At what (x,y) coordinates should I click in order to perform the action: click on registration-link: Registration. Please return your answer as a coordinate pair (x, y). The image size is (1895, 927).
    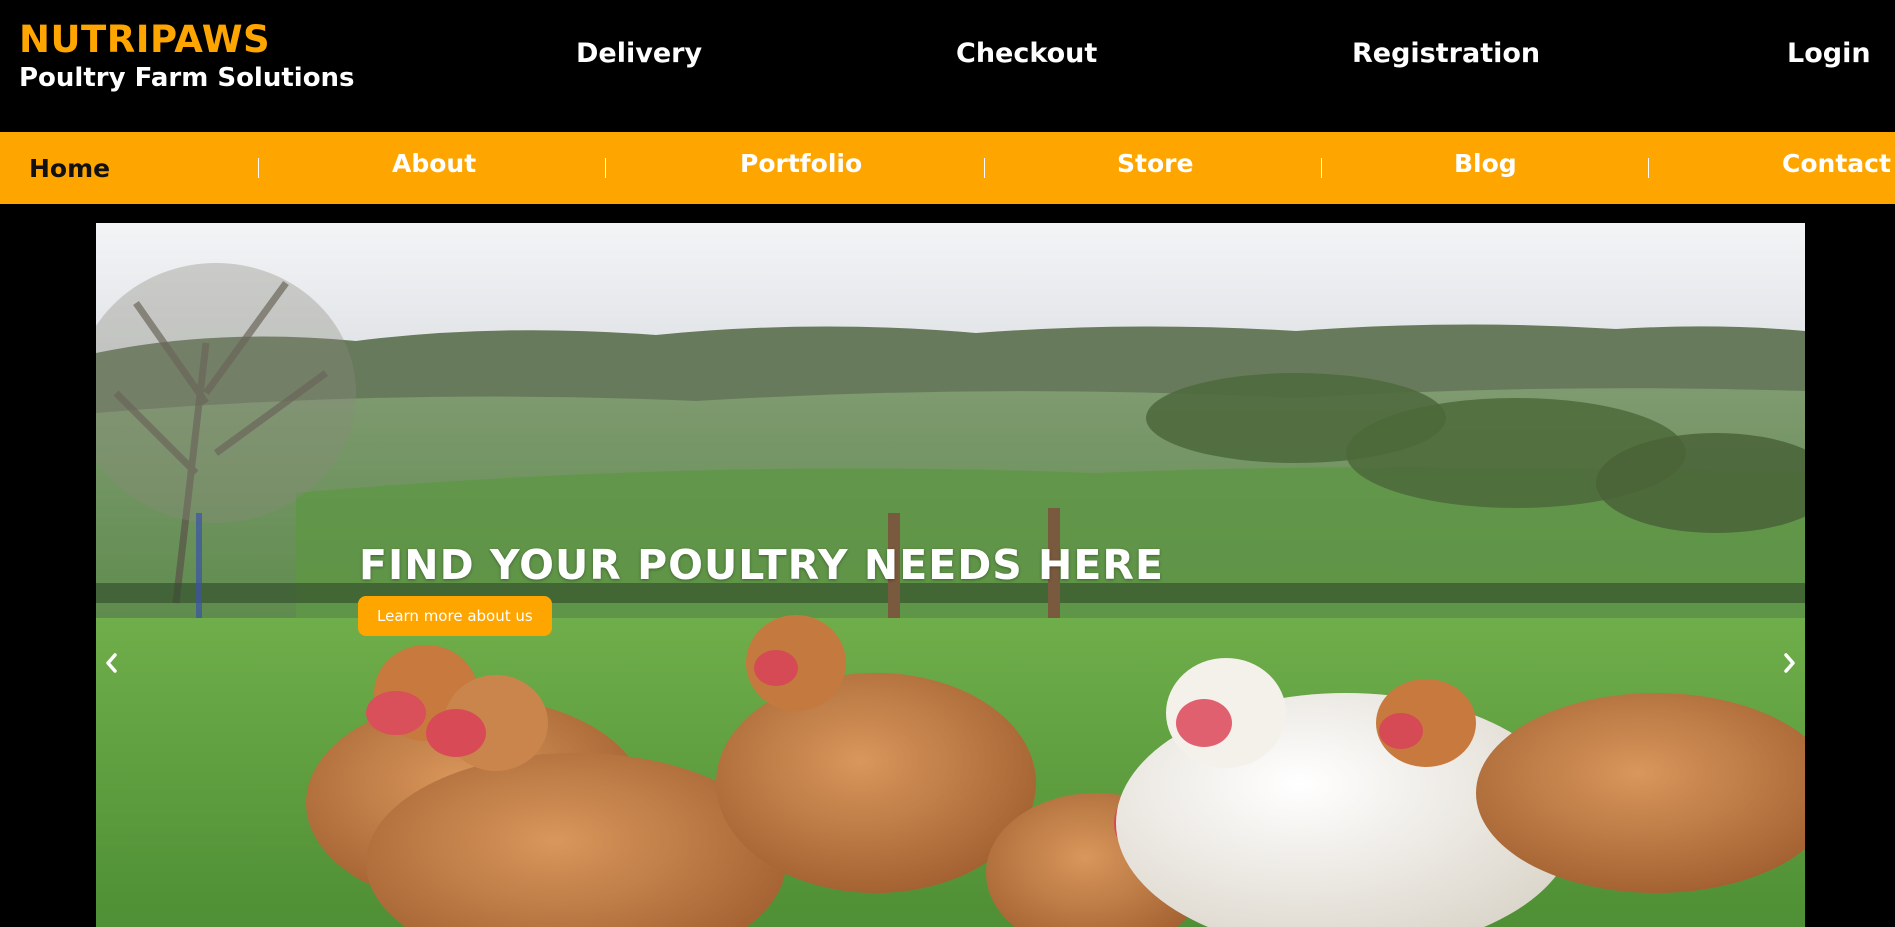
    Looking at the image, I should click on (1446, 54).